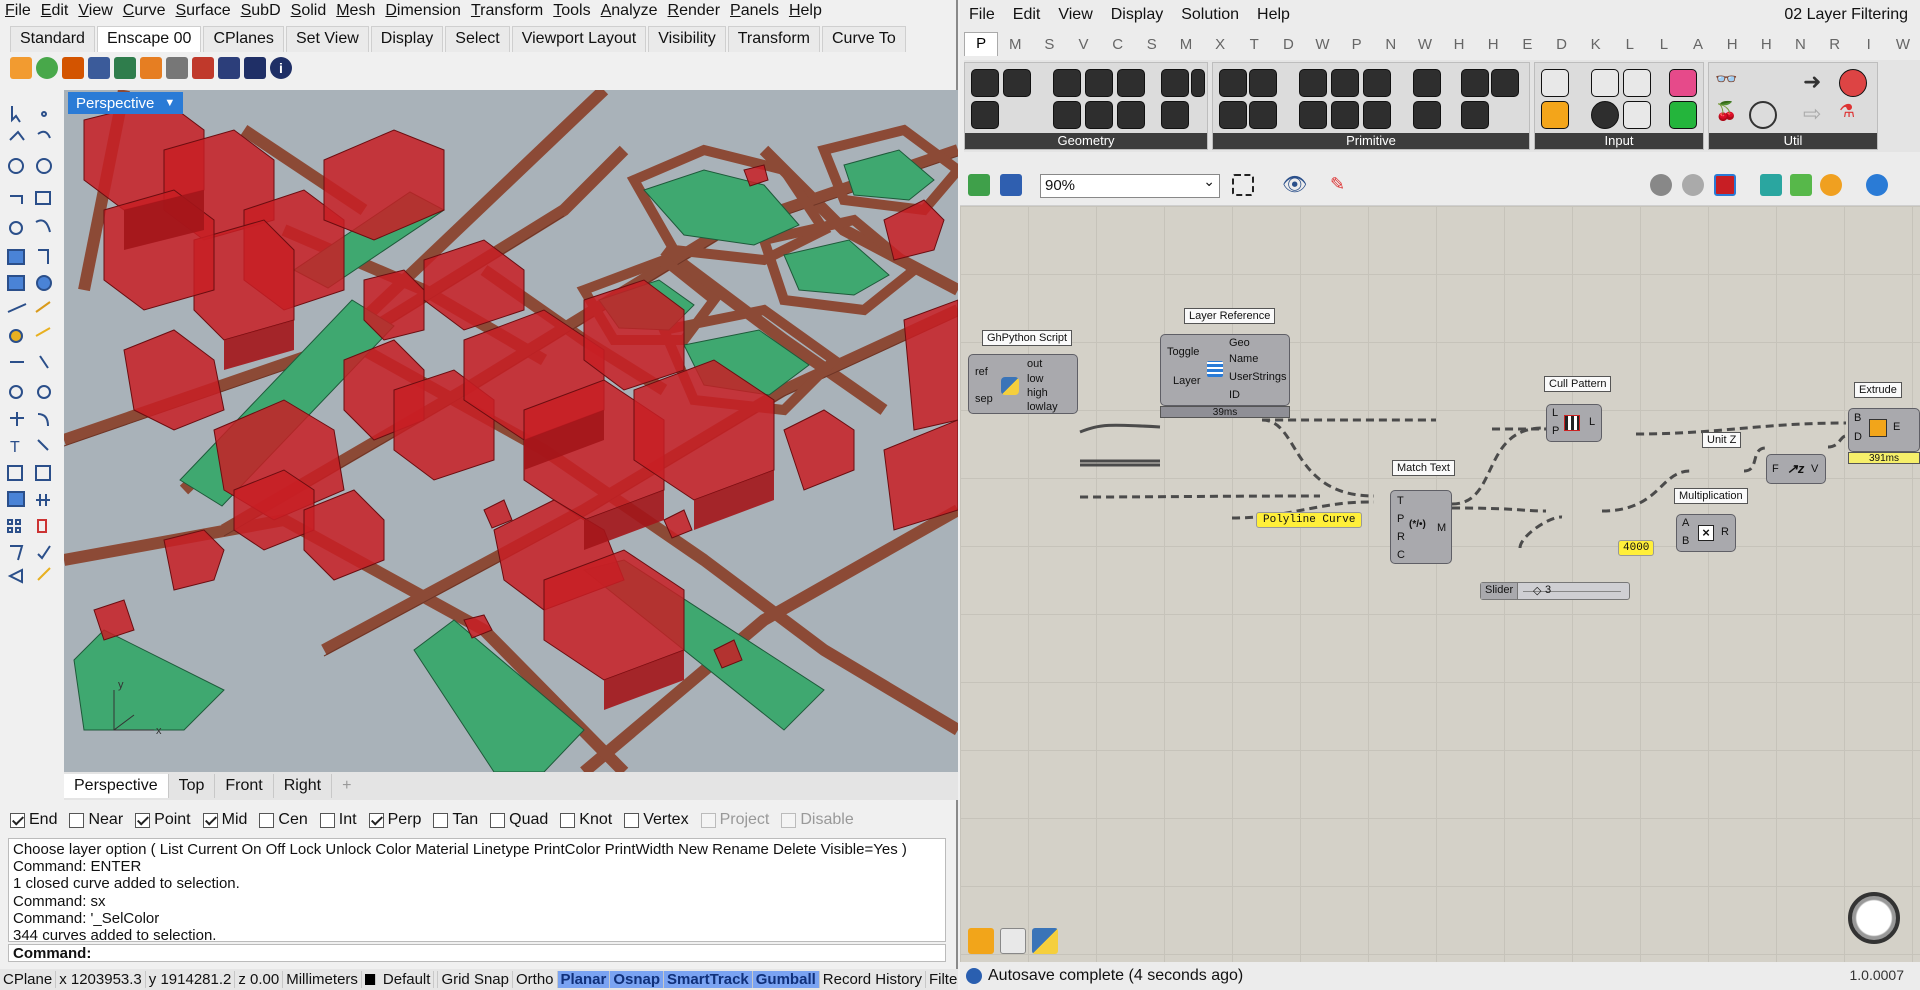  What do you see at coordinates (1903, 44) in the screenshot?
I see `gh-category-tab-27: W` at bounding box center [1903, 44].